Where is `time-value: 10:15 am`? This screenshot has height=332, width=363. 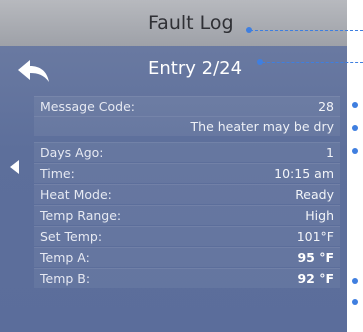
time-value: 10:15 am is located at coordinates (304, 173).